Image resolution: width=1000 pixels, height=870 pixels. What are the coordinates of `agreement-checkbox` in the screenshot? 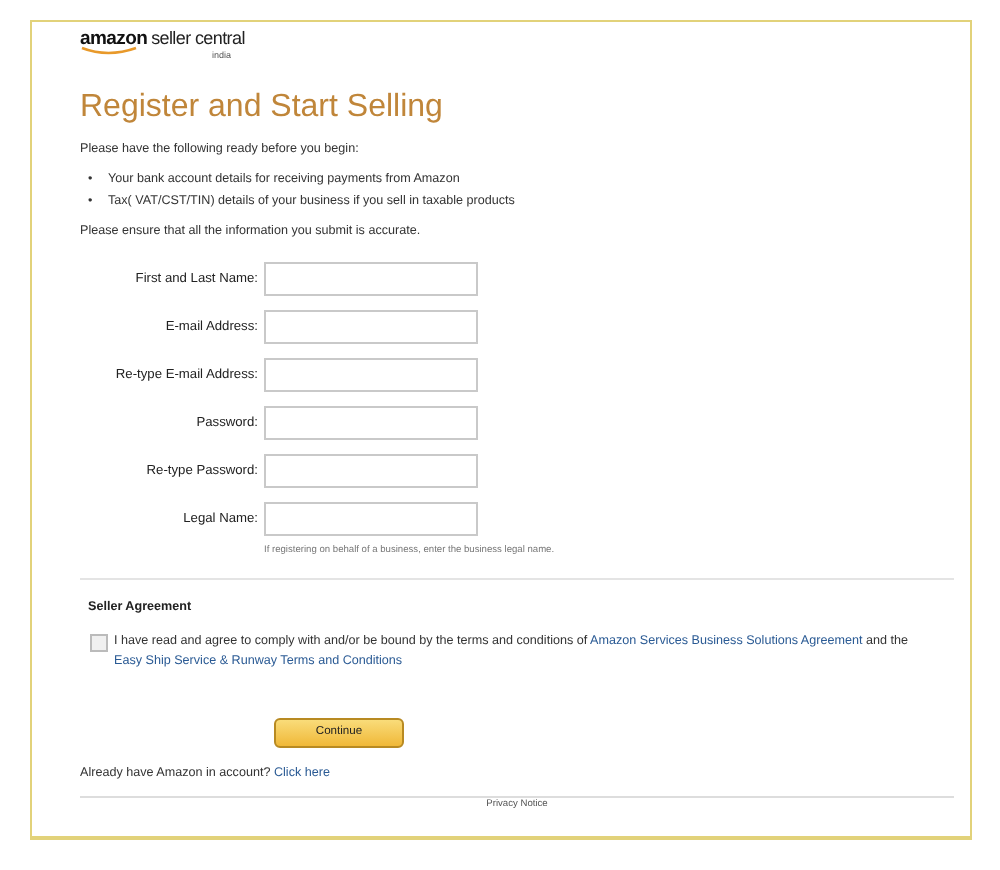 It's located at (99, 643).